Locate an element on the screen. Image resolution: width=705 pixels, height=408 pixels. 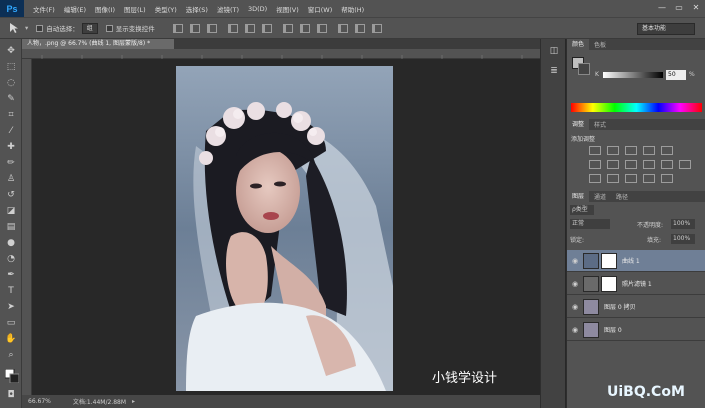
menu-layer: 图层(L) is located at coordinates (135, 9).